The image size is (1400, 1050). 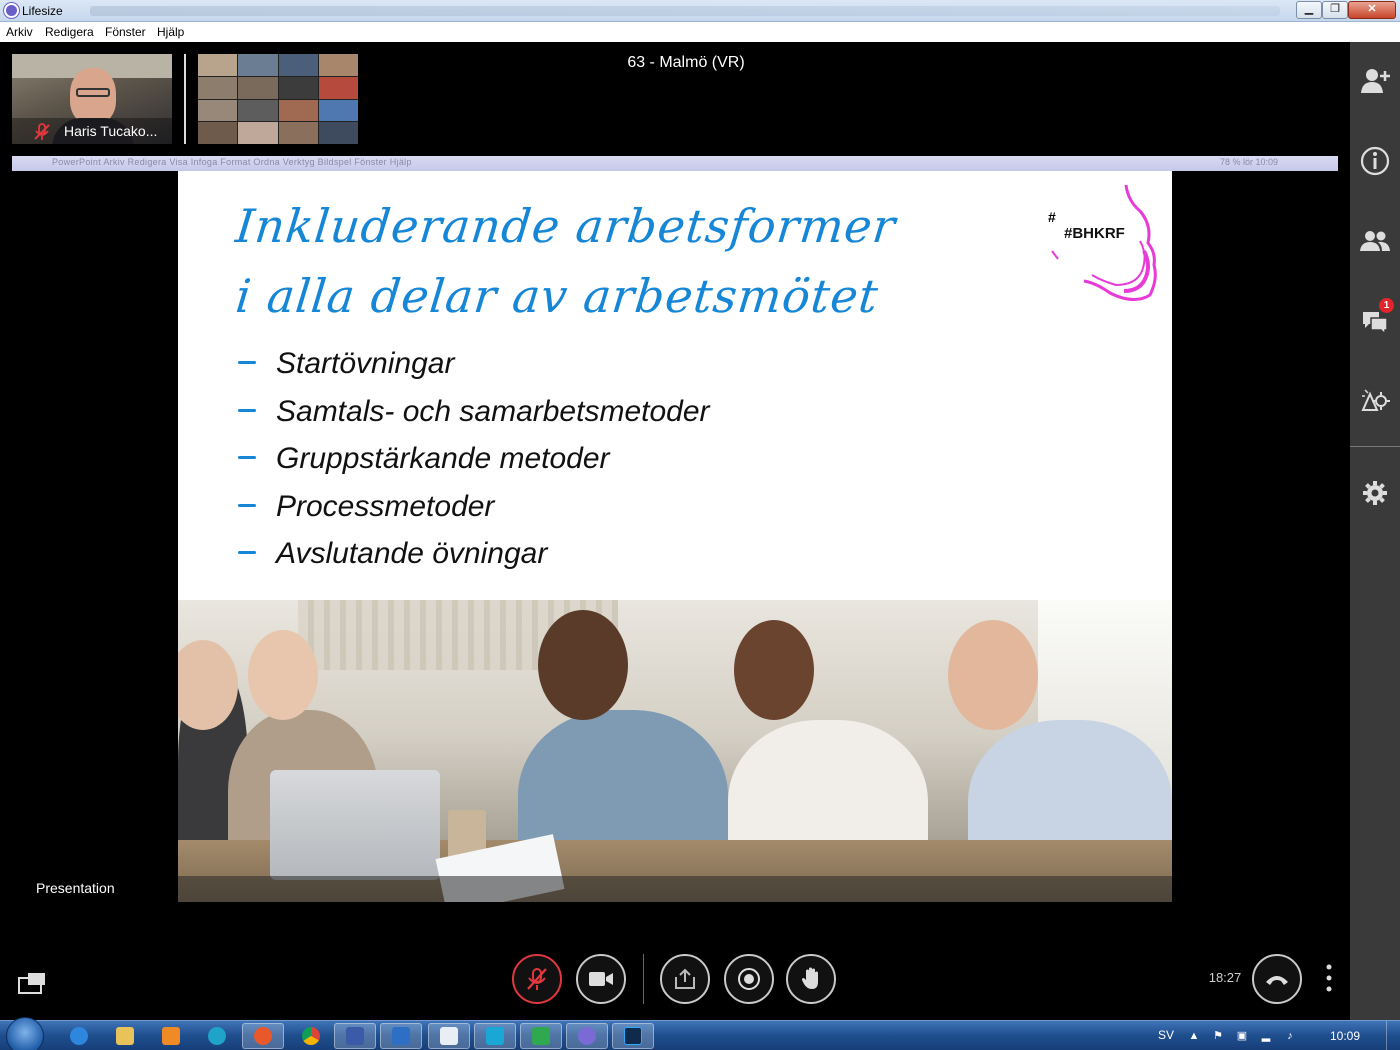 I want to click on network-signal-icon: ▂, so click(x=1266, y=1036).